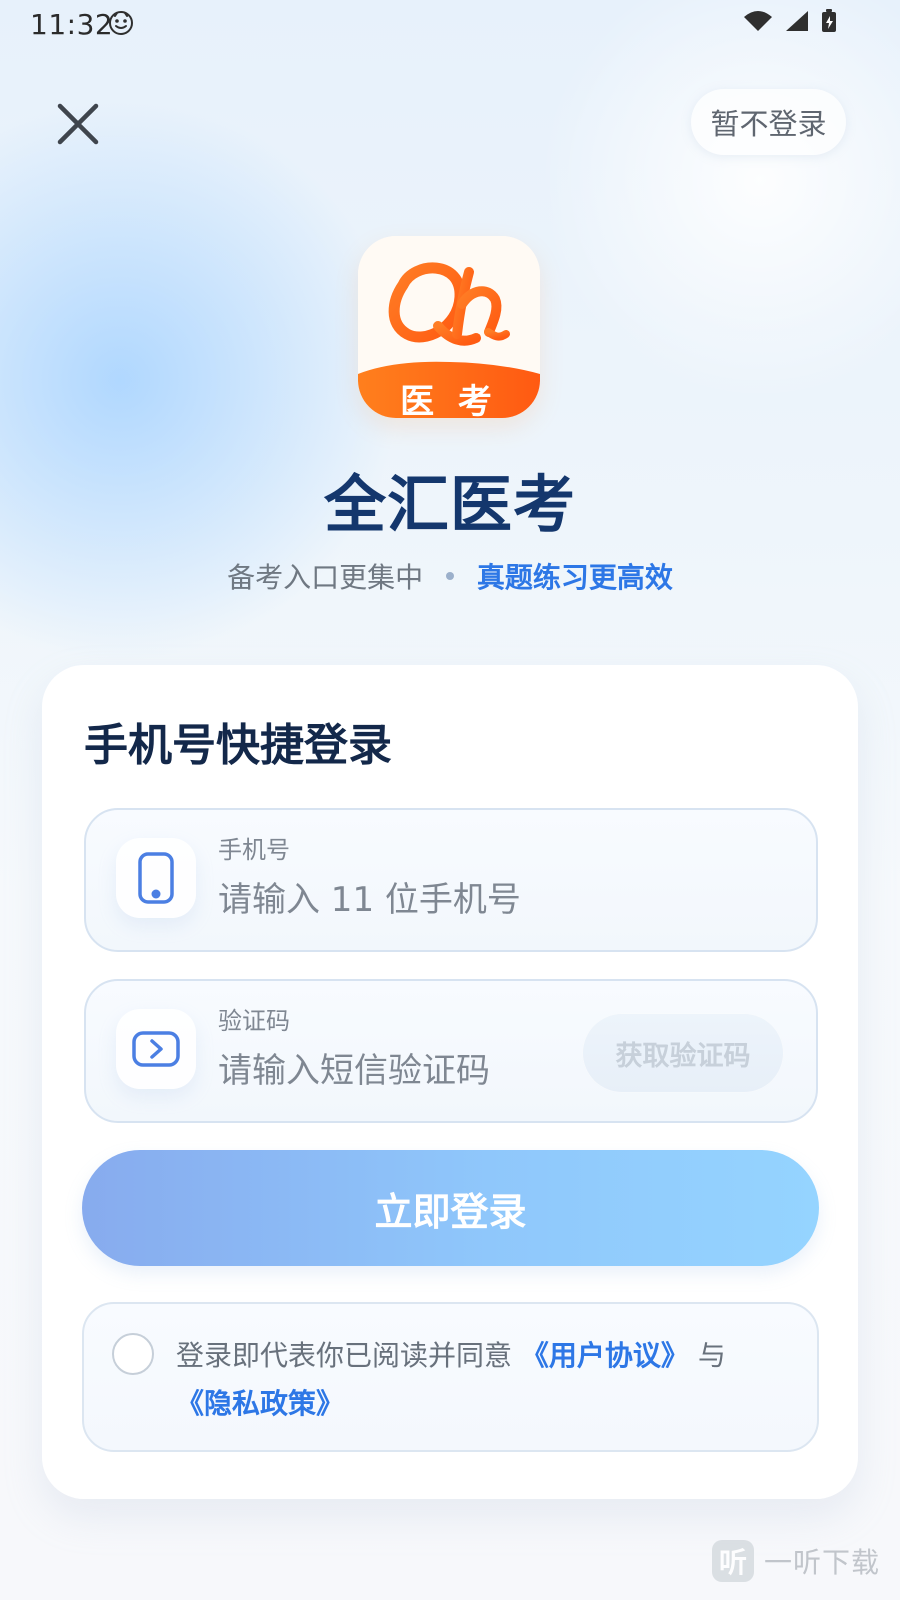  What do you see at coordinates (449, 504) in the screenshot?
I see `app-title: 全汇医考` at bounding box center [449, 504].